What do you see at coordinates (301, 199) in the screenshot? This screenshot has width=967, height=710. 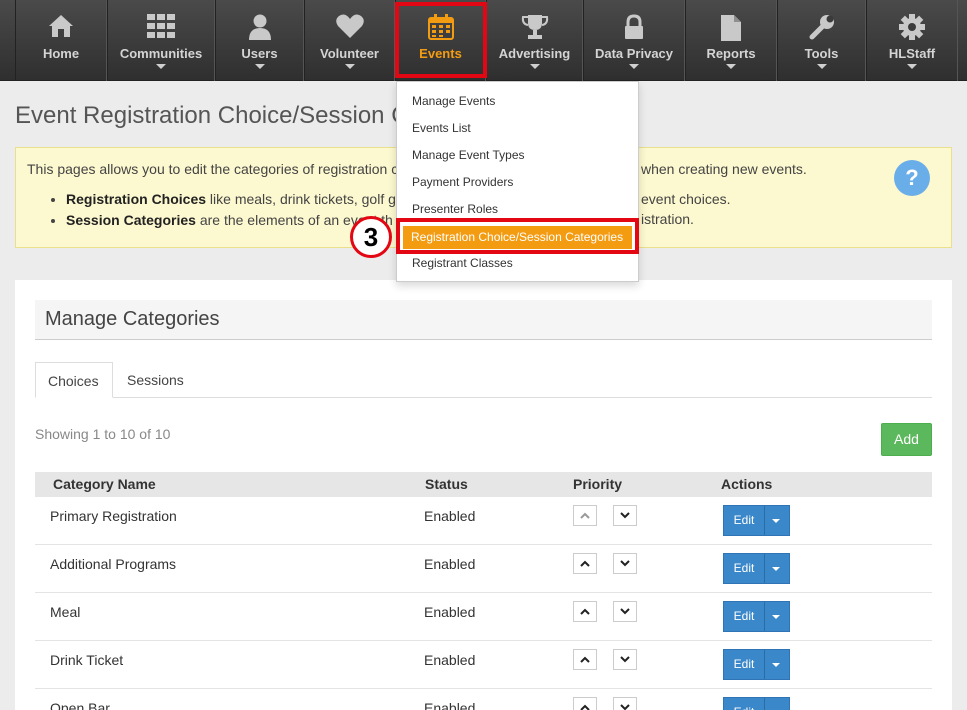 I see `info-bullet-choices-text: like meals, drink tickets, golf g` at bounding box center [301, 199].